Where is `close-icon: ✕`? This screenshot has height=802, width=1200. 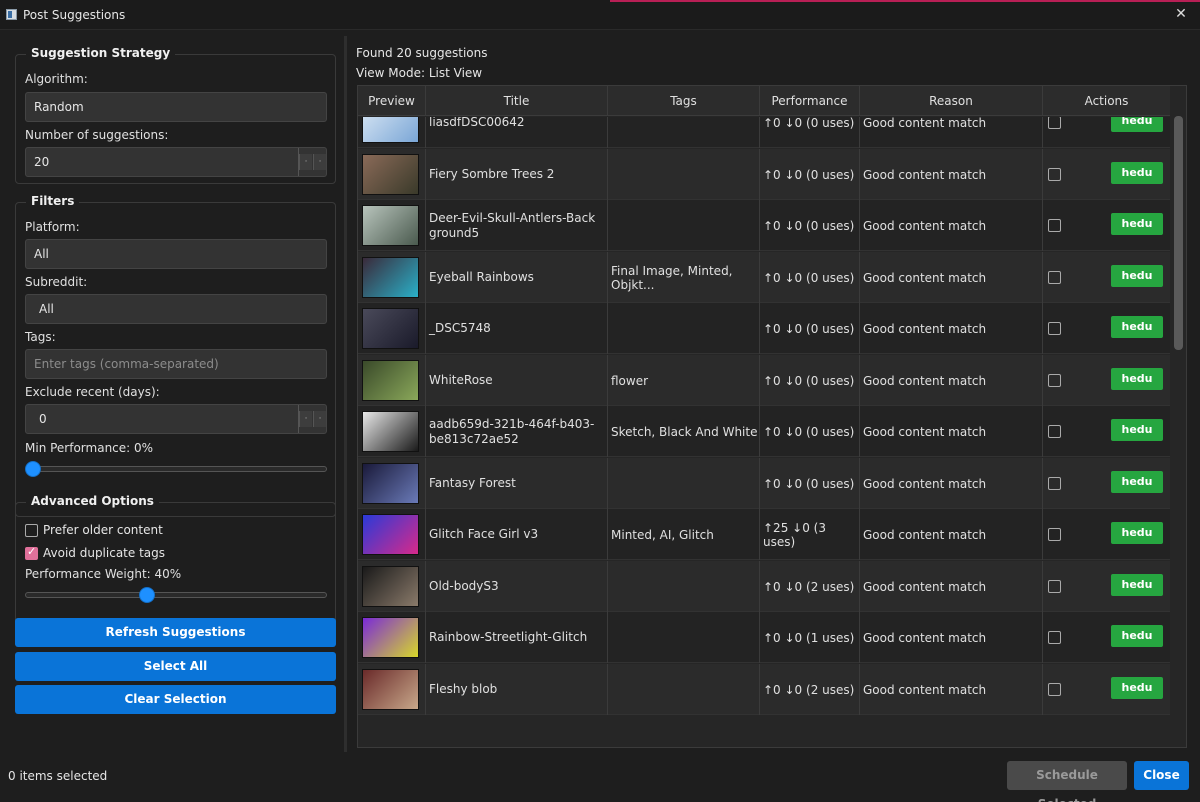 close-icon: ✕ is located at coordinates (1181, 14).